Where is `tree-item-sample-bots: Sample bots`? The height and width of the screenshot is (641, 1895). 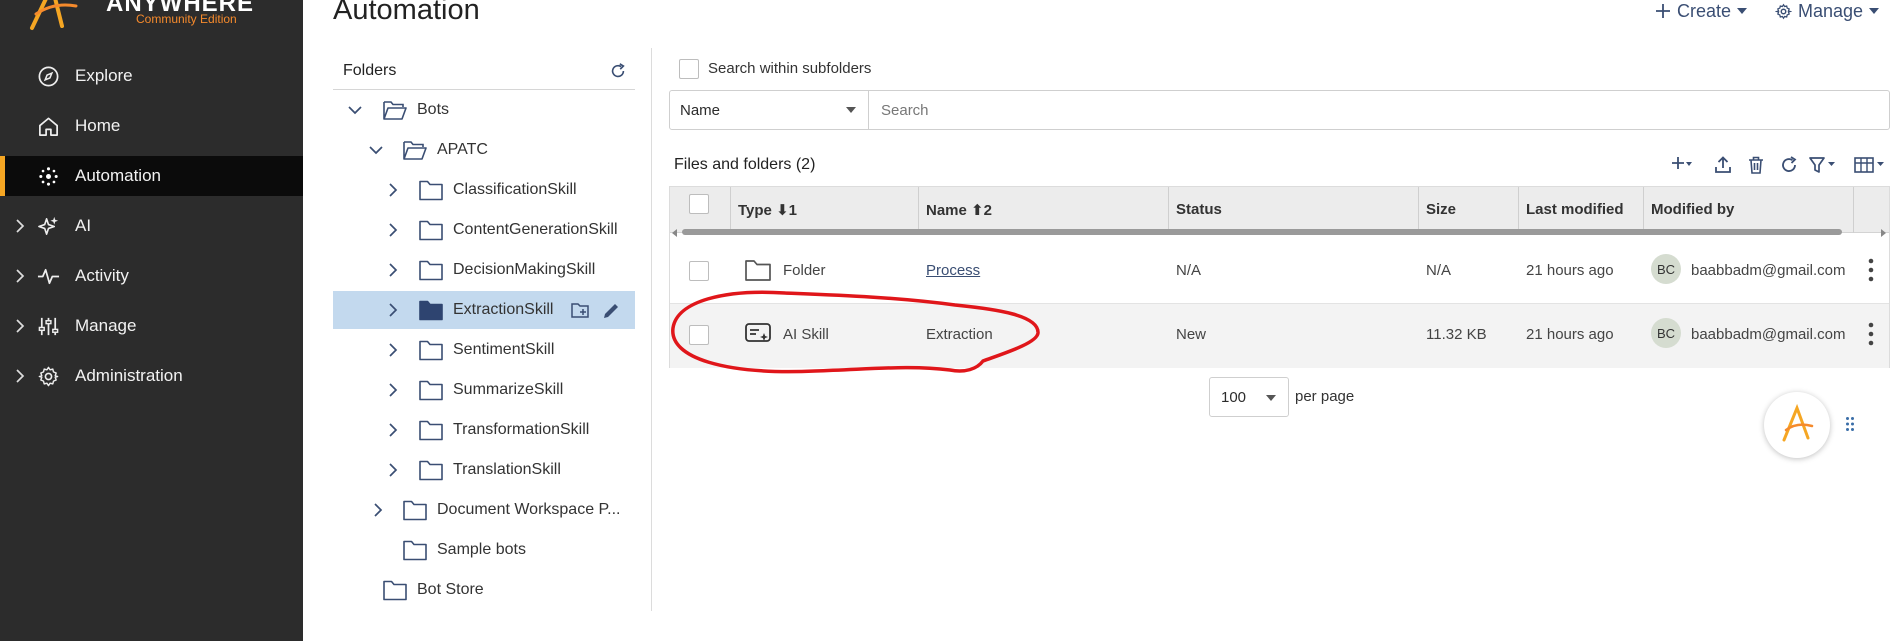
tree-item-sample-bots: Sample bots is located at coordinates (484, 550).